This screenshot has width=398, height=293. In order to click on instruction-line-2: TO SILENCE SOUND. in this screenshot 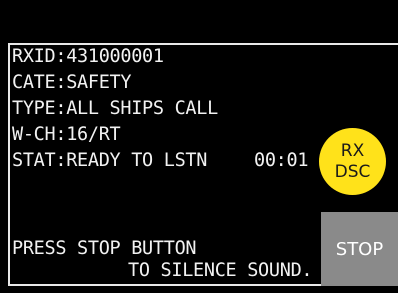, I will do `click(220, 270)`.